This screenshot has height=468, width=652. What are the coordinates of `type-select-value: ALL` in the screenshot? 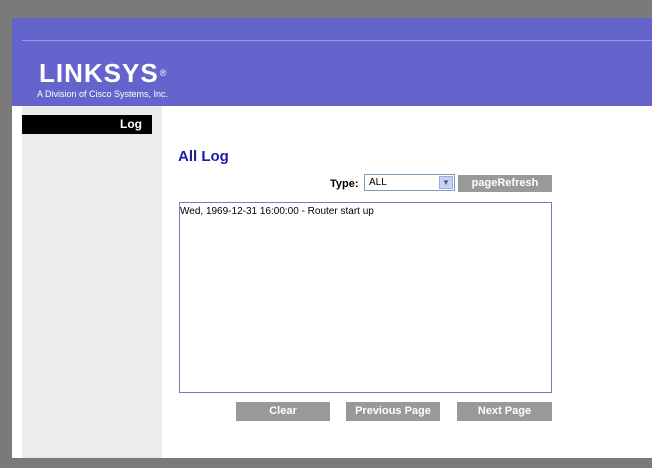 It's located at (378, 182).